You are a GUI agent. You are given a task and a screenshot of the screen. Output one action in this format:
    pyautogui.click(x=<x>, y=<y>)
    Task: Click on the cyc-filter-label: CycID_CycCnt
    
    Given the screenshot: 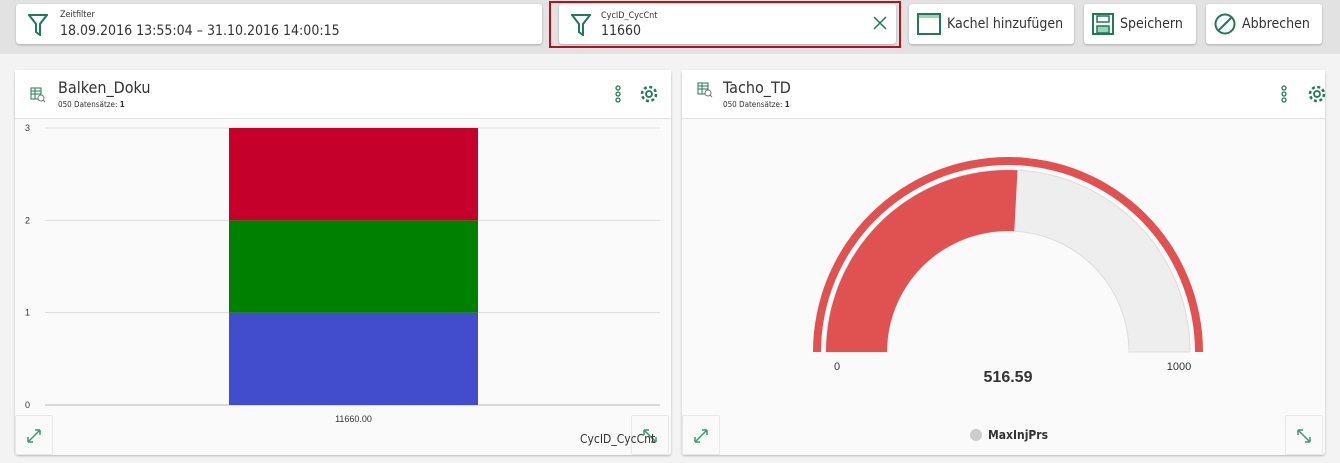 What is the action you would take?
    pyautogui.click(x=629, y=16)
    